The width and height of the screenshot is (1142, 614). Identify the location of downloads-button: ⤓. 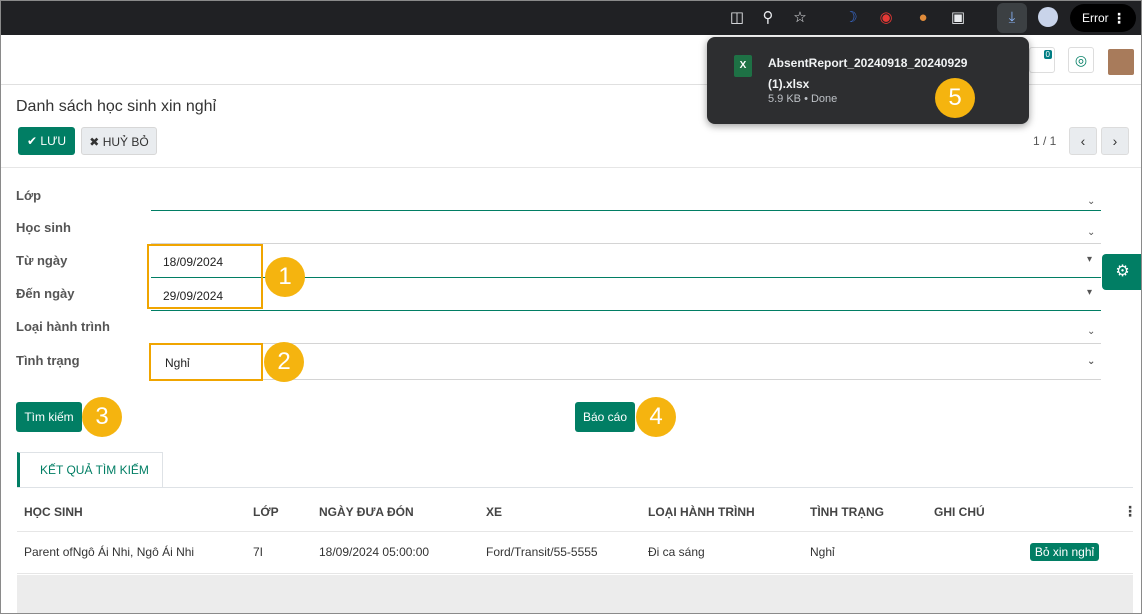
(1012, 18).